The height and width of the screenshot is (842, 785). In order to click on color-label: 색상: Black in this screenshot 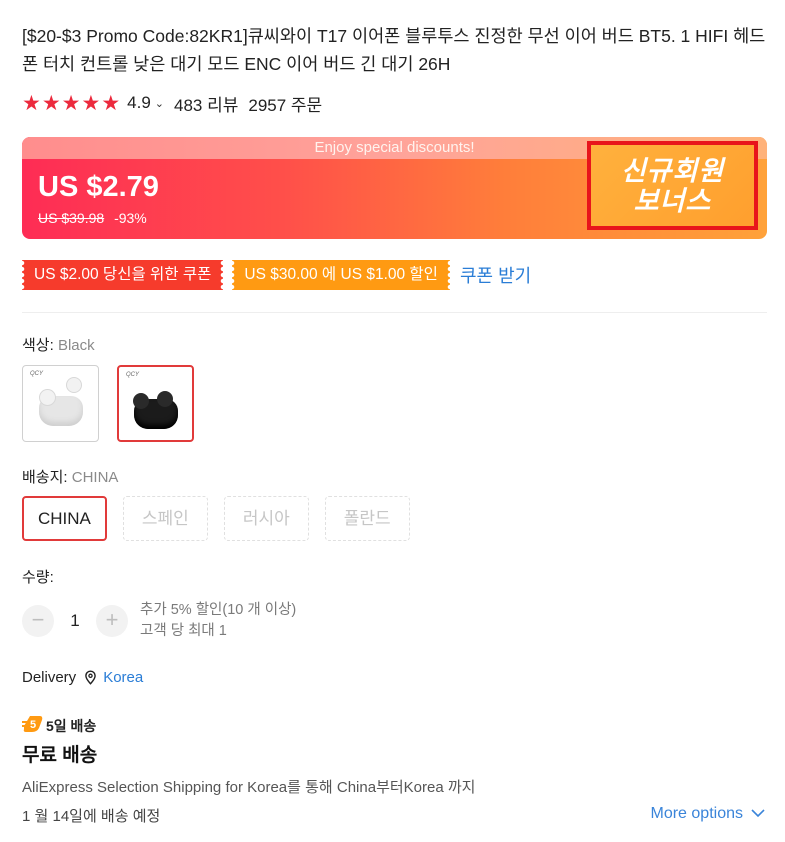, I will do `click(58, 344)`.